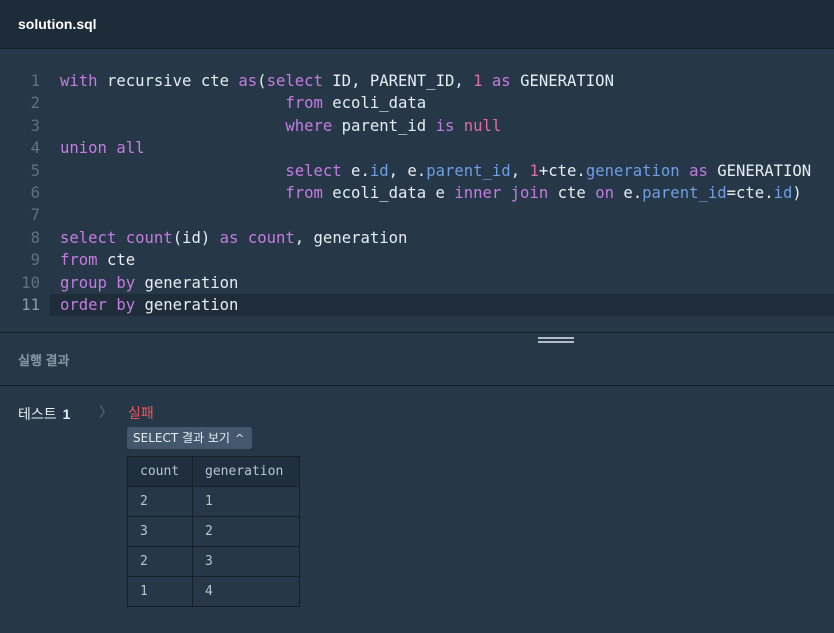 The height and width of the screenshot is (633, 834). I want to click on code-text: group by generation, so click(149, 283).